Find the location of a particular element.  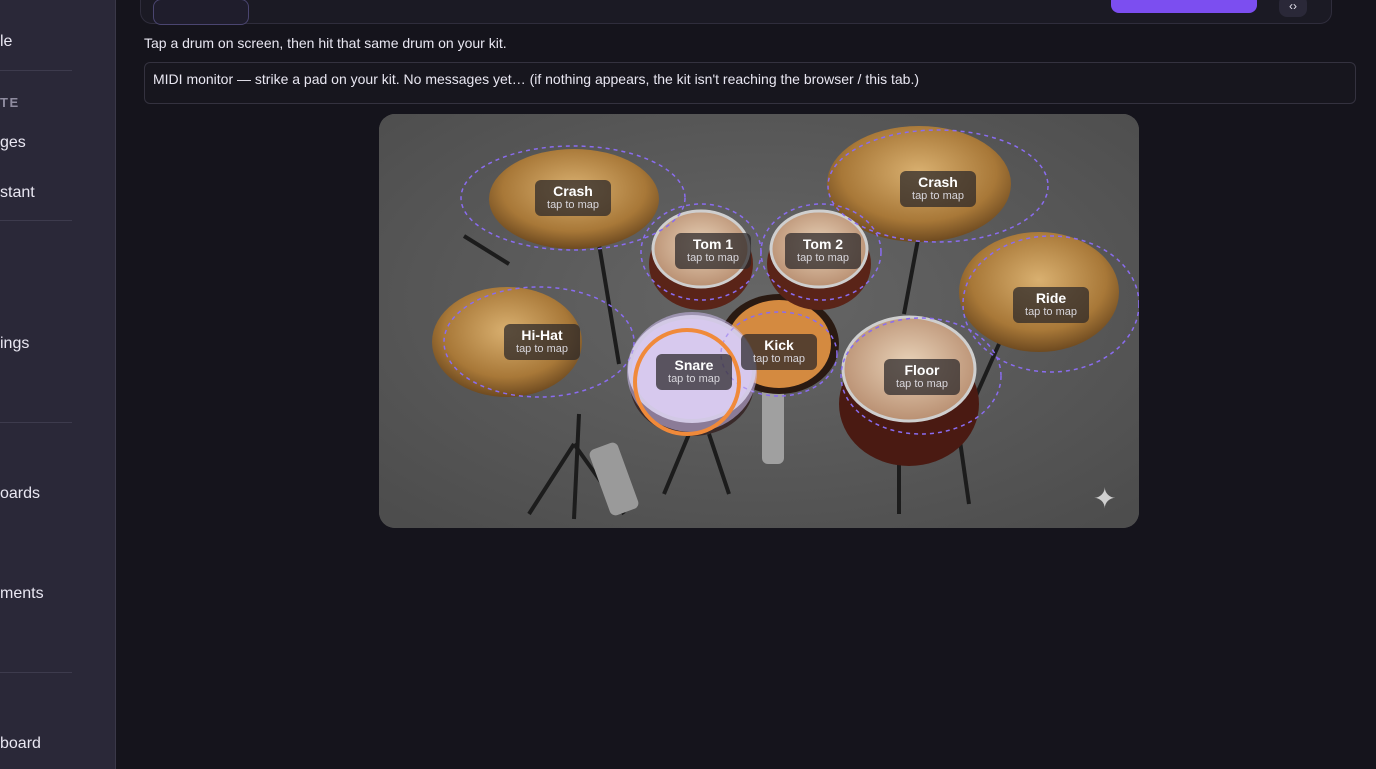

code-icon: ‹› is located at coordinates (1293, 6).